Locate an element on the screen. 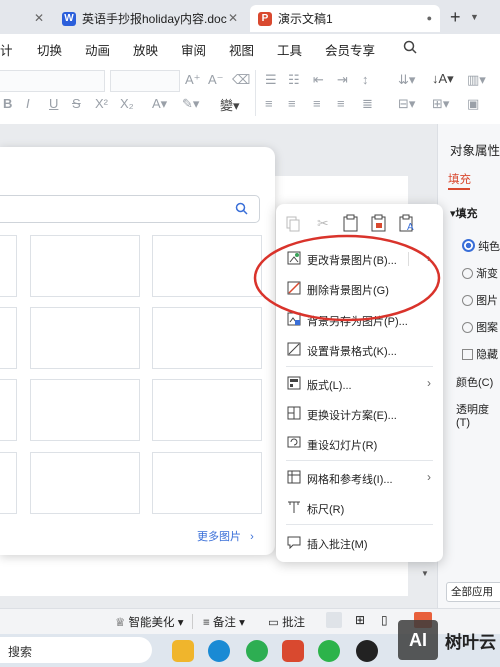 The height and width of the screenshot is (667, 500). tab-presentation: P 演示文稿1 ● is located at coordinates (345, 18).